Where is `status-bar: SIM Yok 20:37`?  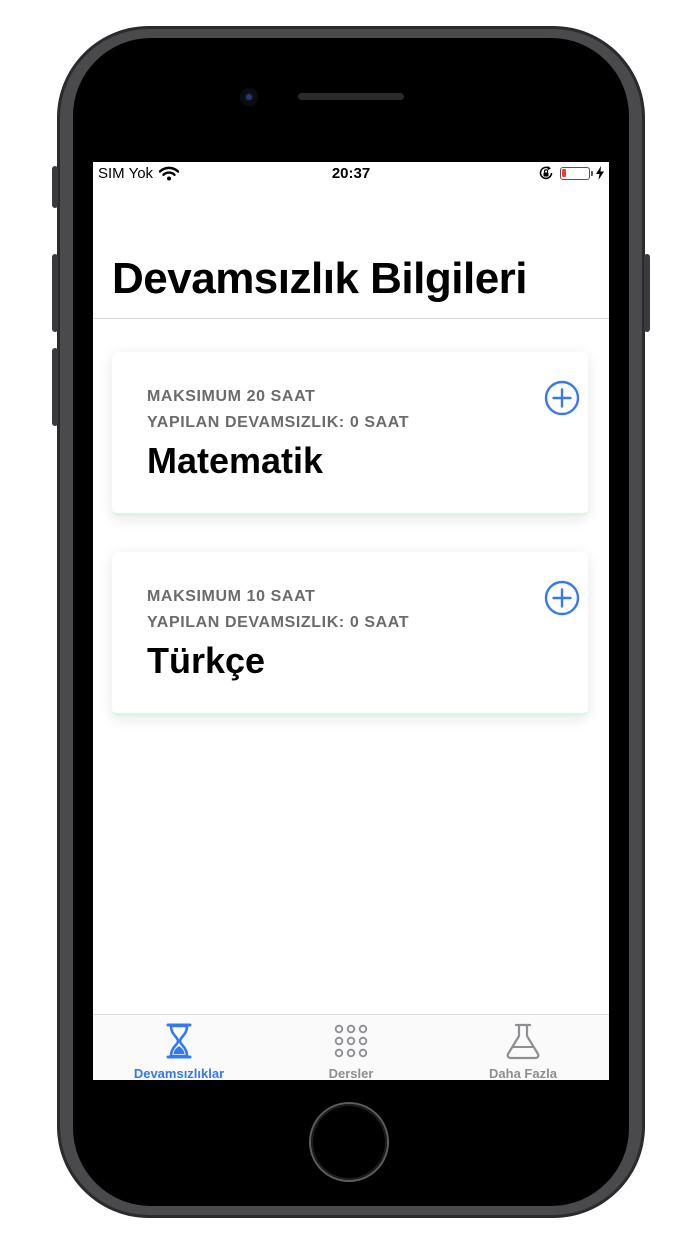
status-bar: SIM Yok 20:37 is located at coordinates (351, 174).